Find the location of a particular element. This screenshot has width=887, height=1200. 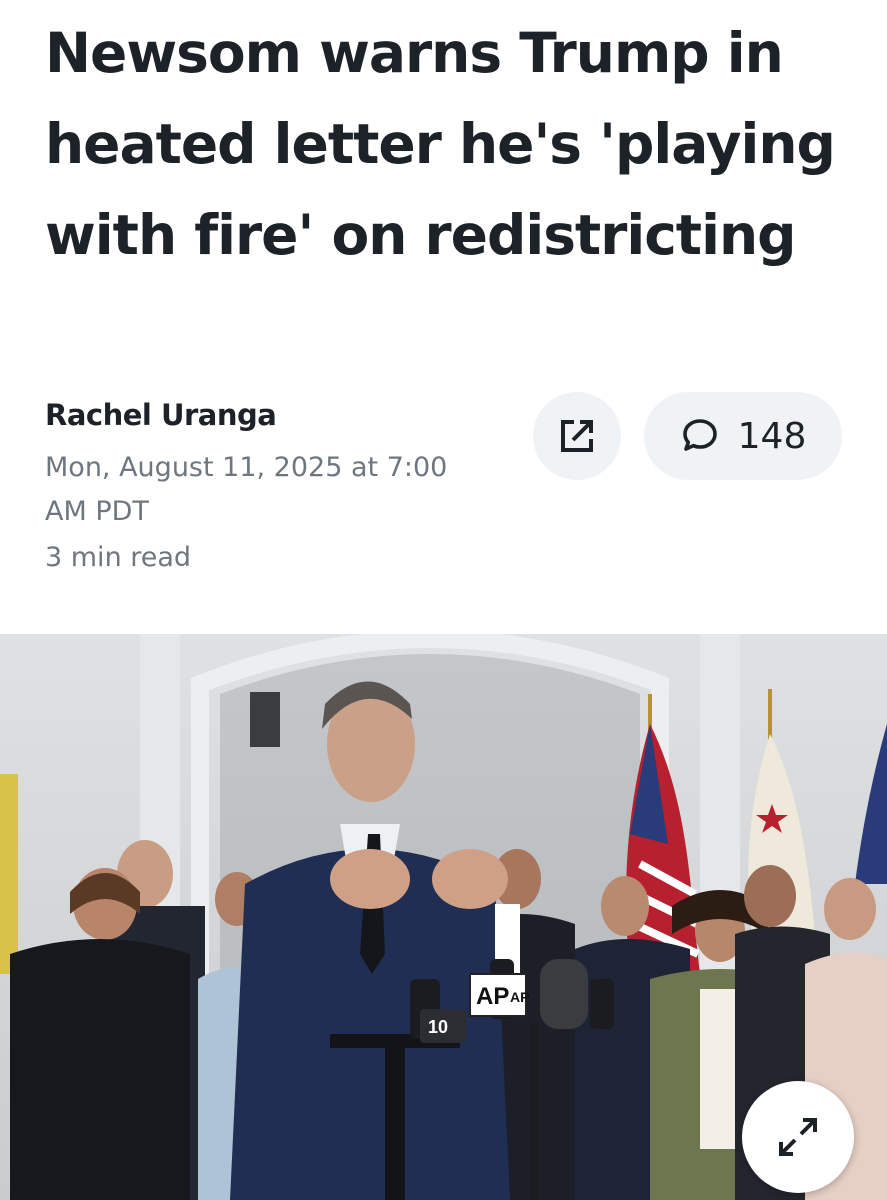

mic-flag-ap-small: AP is located at coordinates (519, 997).